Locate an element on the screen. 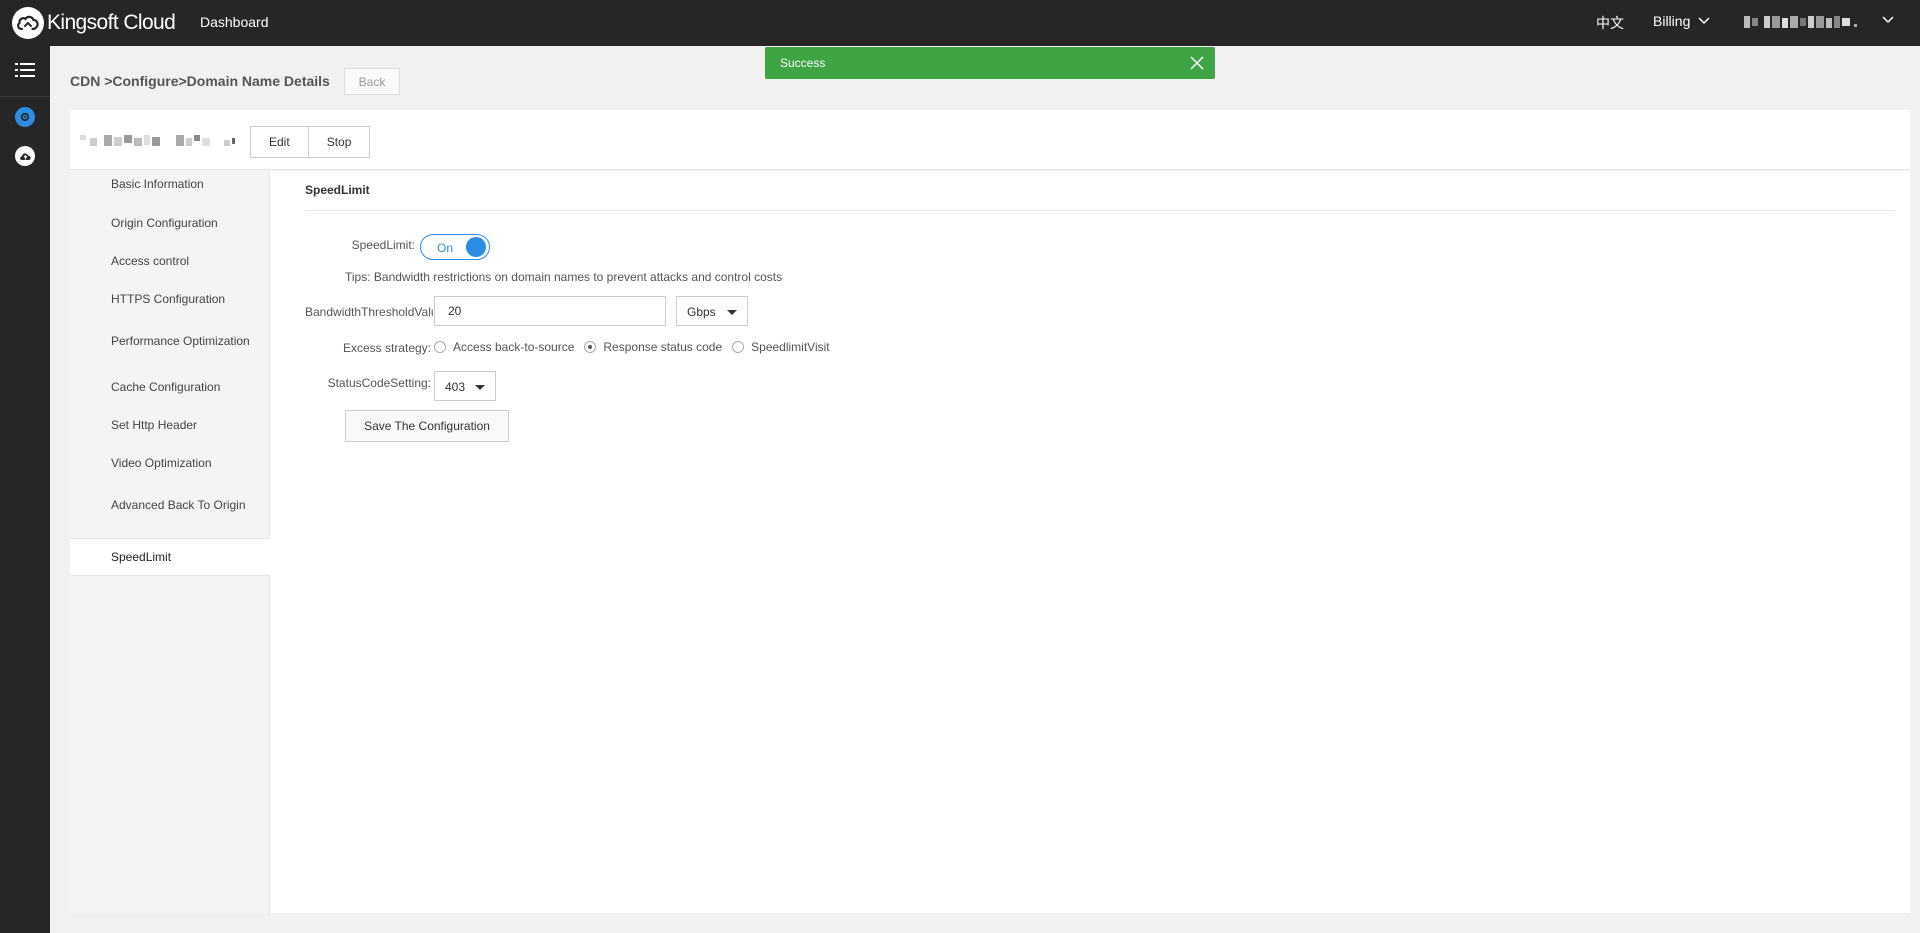 Image resolution: width=1920 pixels, height=933 pixels. edit-button: Edit is located at coordinates (279, 142).